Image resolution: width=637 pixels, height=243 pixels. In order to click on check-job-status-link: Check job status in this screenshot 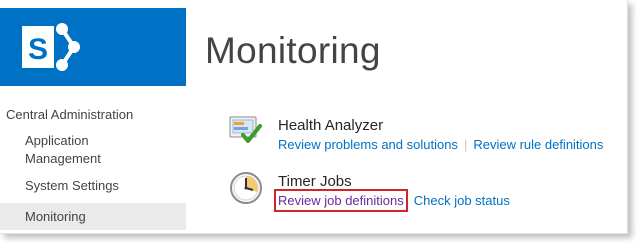, I will do `click(462, 200)`.